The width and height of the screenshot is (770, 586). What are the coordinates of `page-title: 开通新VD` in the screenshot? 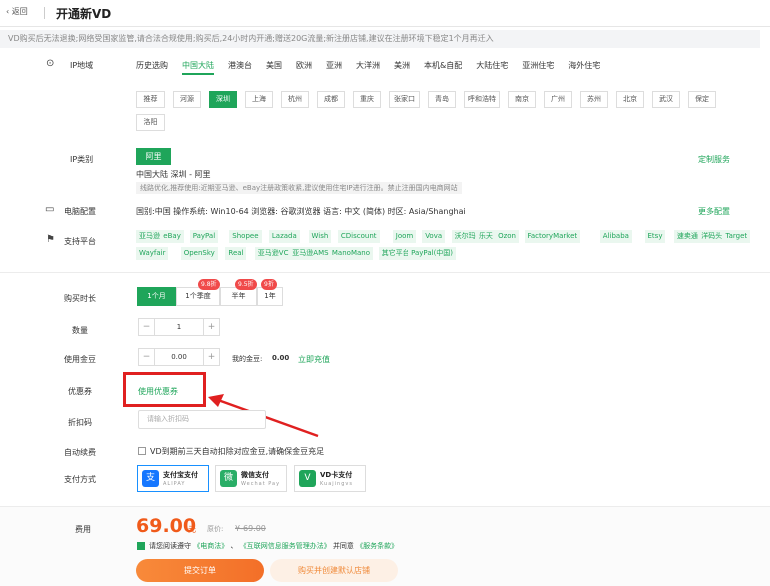 It's located at (84, 14).